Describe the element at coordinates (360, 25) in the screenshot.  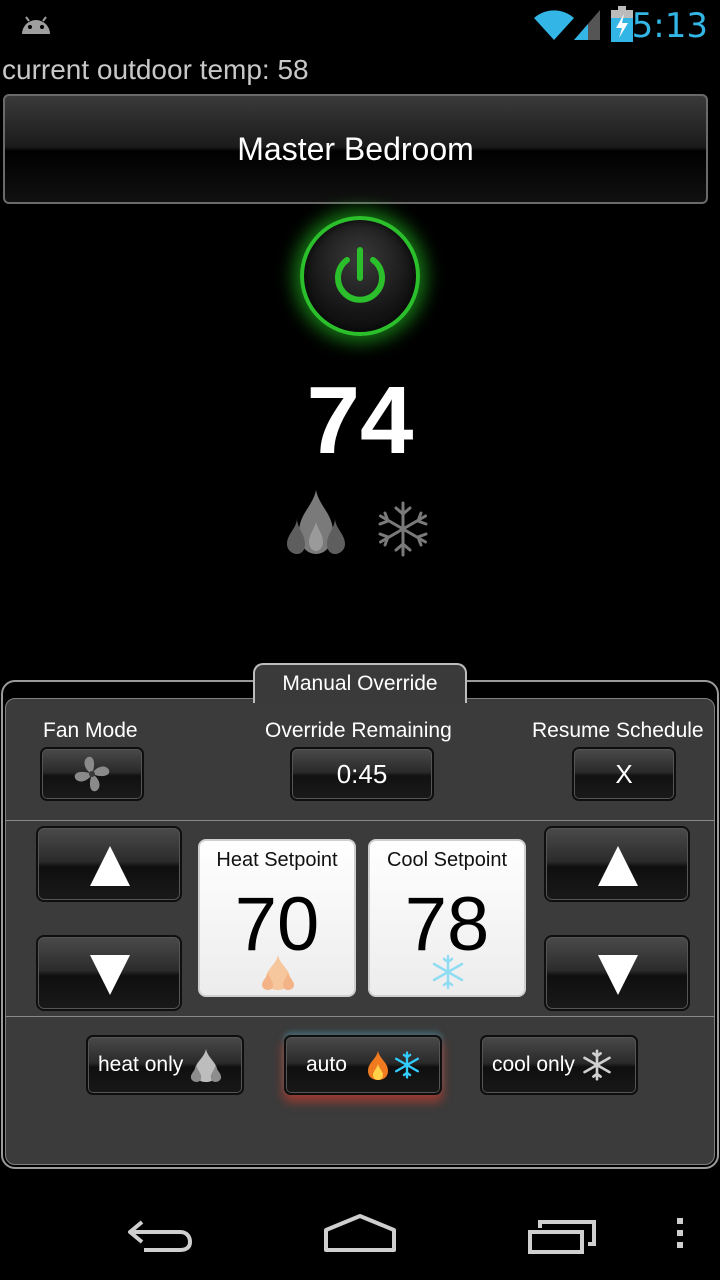
I see `status-bar: 5:13` at that location.